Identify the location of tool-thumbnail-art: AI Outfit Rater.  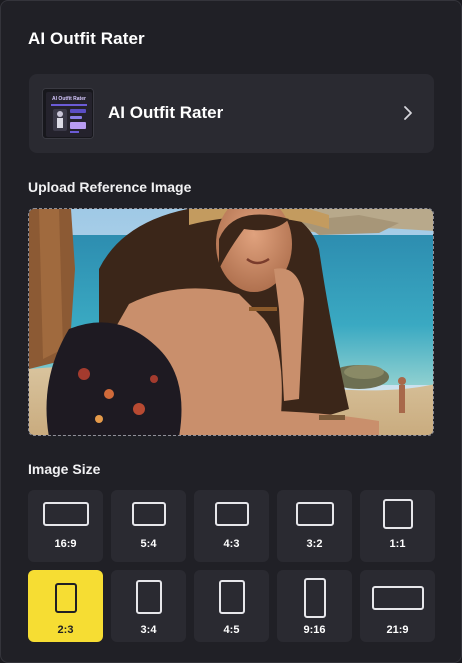
(68, 113).